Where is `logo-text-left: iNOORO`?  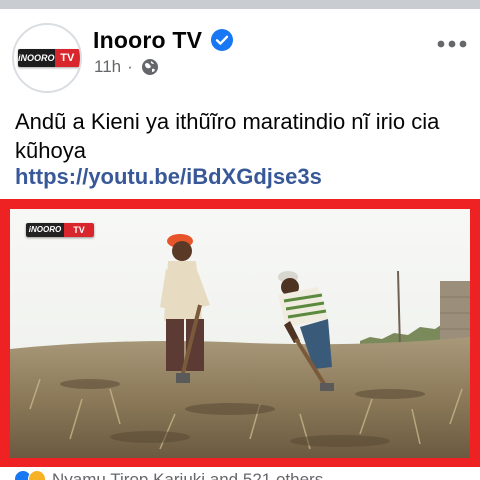 logo-text-left: iNOORO is located at coordinates (36, 58).